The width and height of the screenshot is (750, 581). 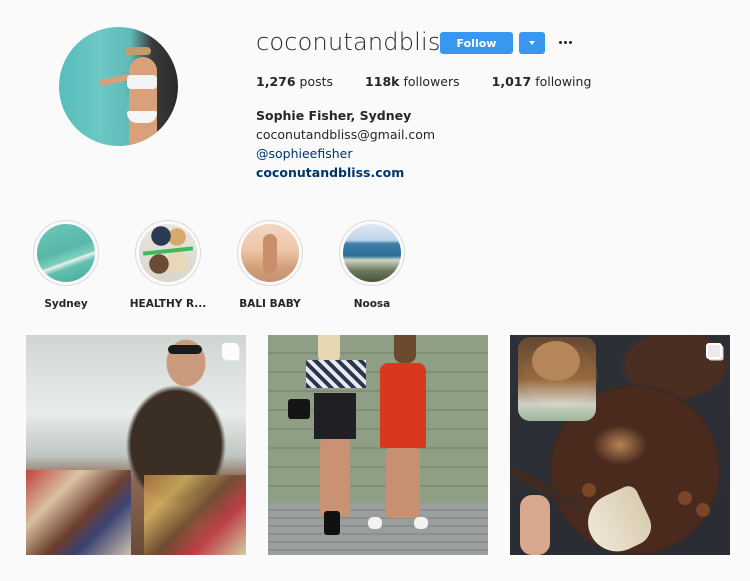 I want to click on story-highlights: Sydney HEALTHY R... BALI BABY Noosa, so click(x=235, y=265).